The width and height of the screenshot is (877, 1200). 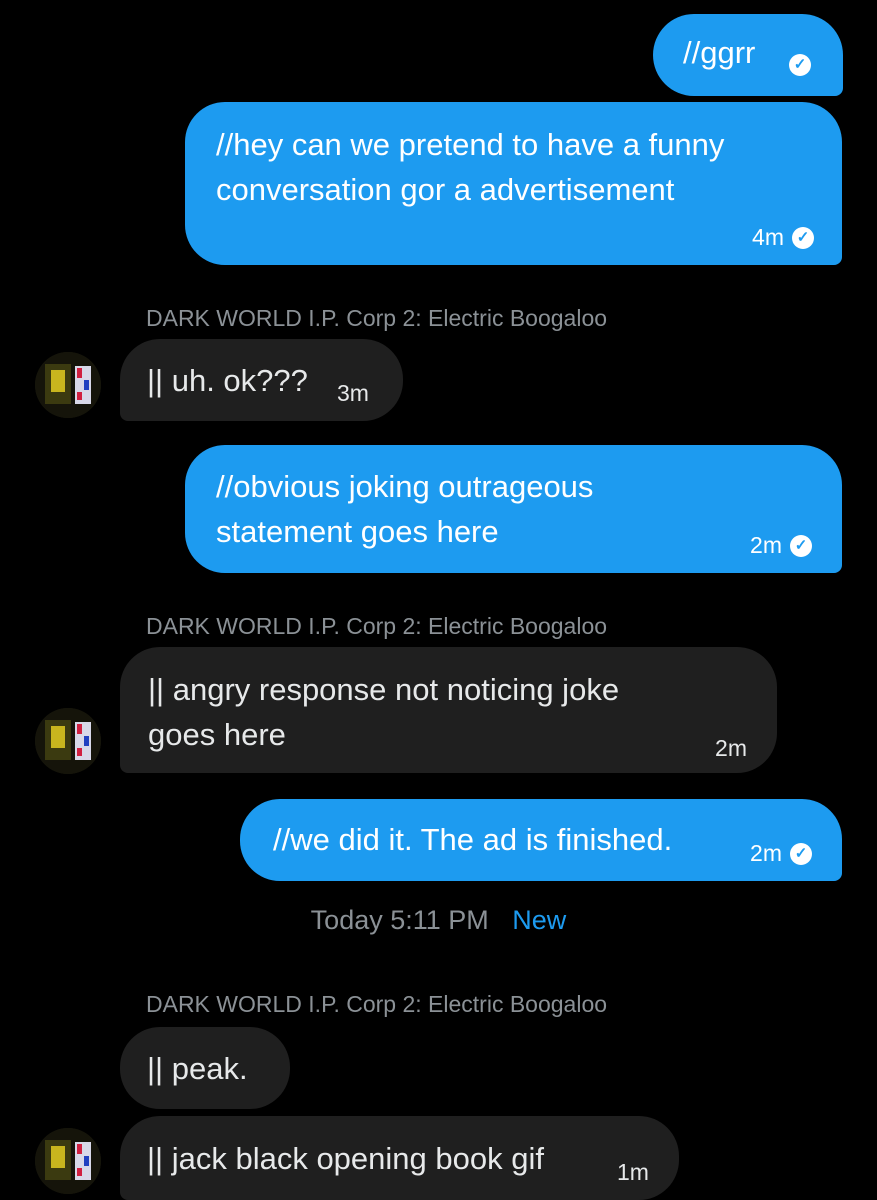 What do you see at coordinates (719, 52) in the screenshot?
I see `message-text: //ggrr` at bounding box center [719, 52].